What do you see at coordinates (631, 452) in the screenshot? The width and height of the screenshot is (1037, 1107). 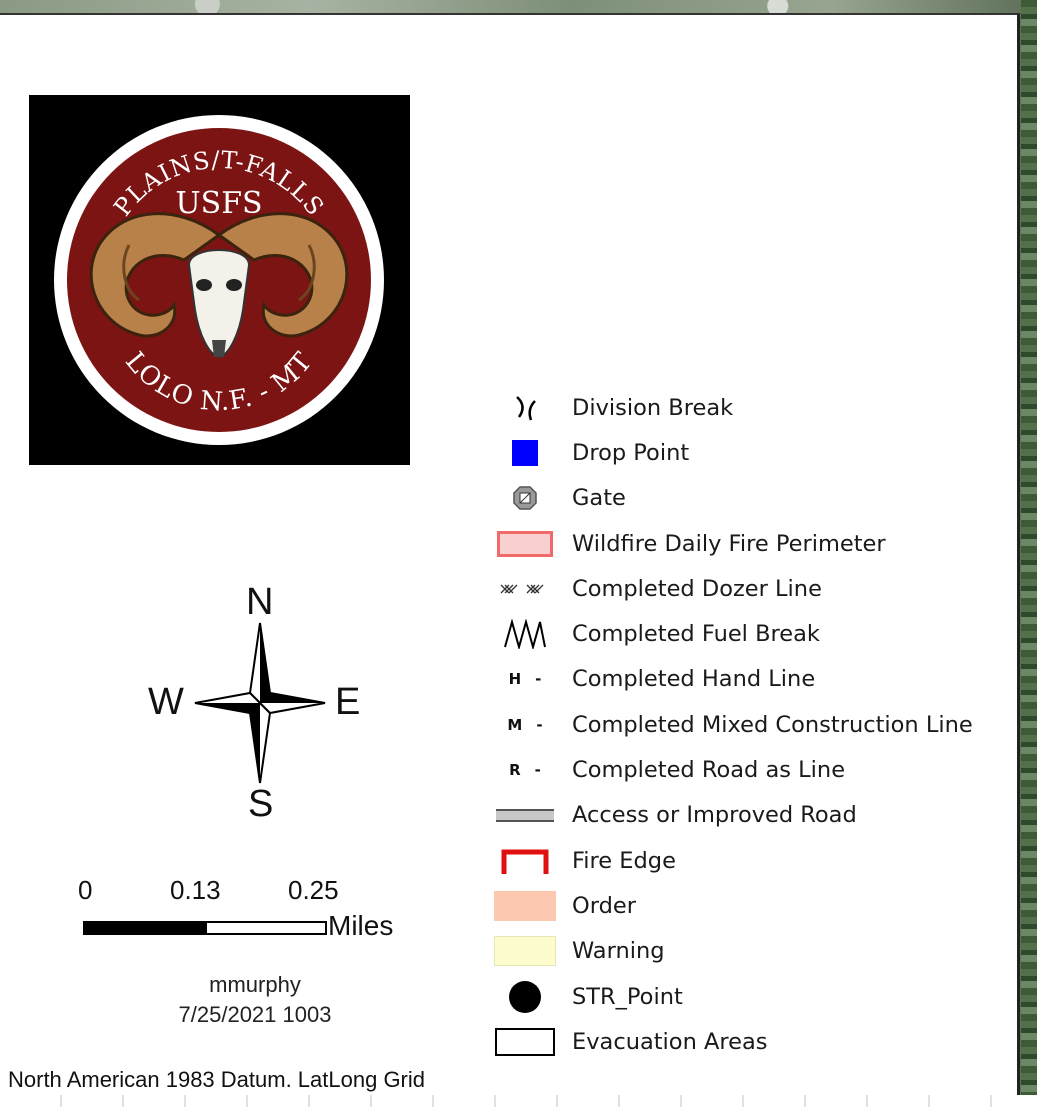 I see `legend-label: Drop Point` at bounding box center [631, 452].